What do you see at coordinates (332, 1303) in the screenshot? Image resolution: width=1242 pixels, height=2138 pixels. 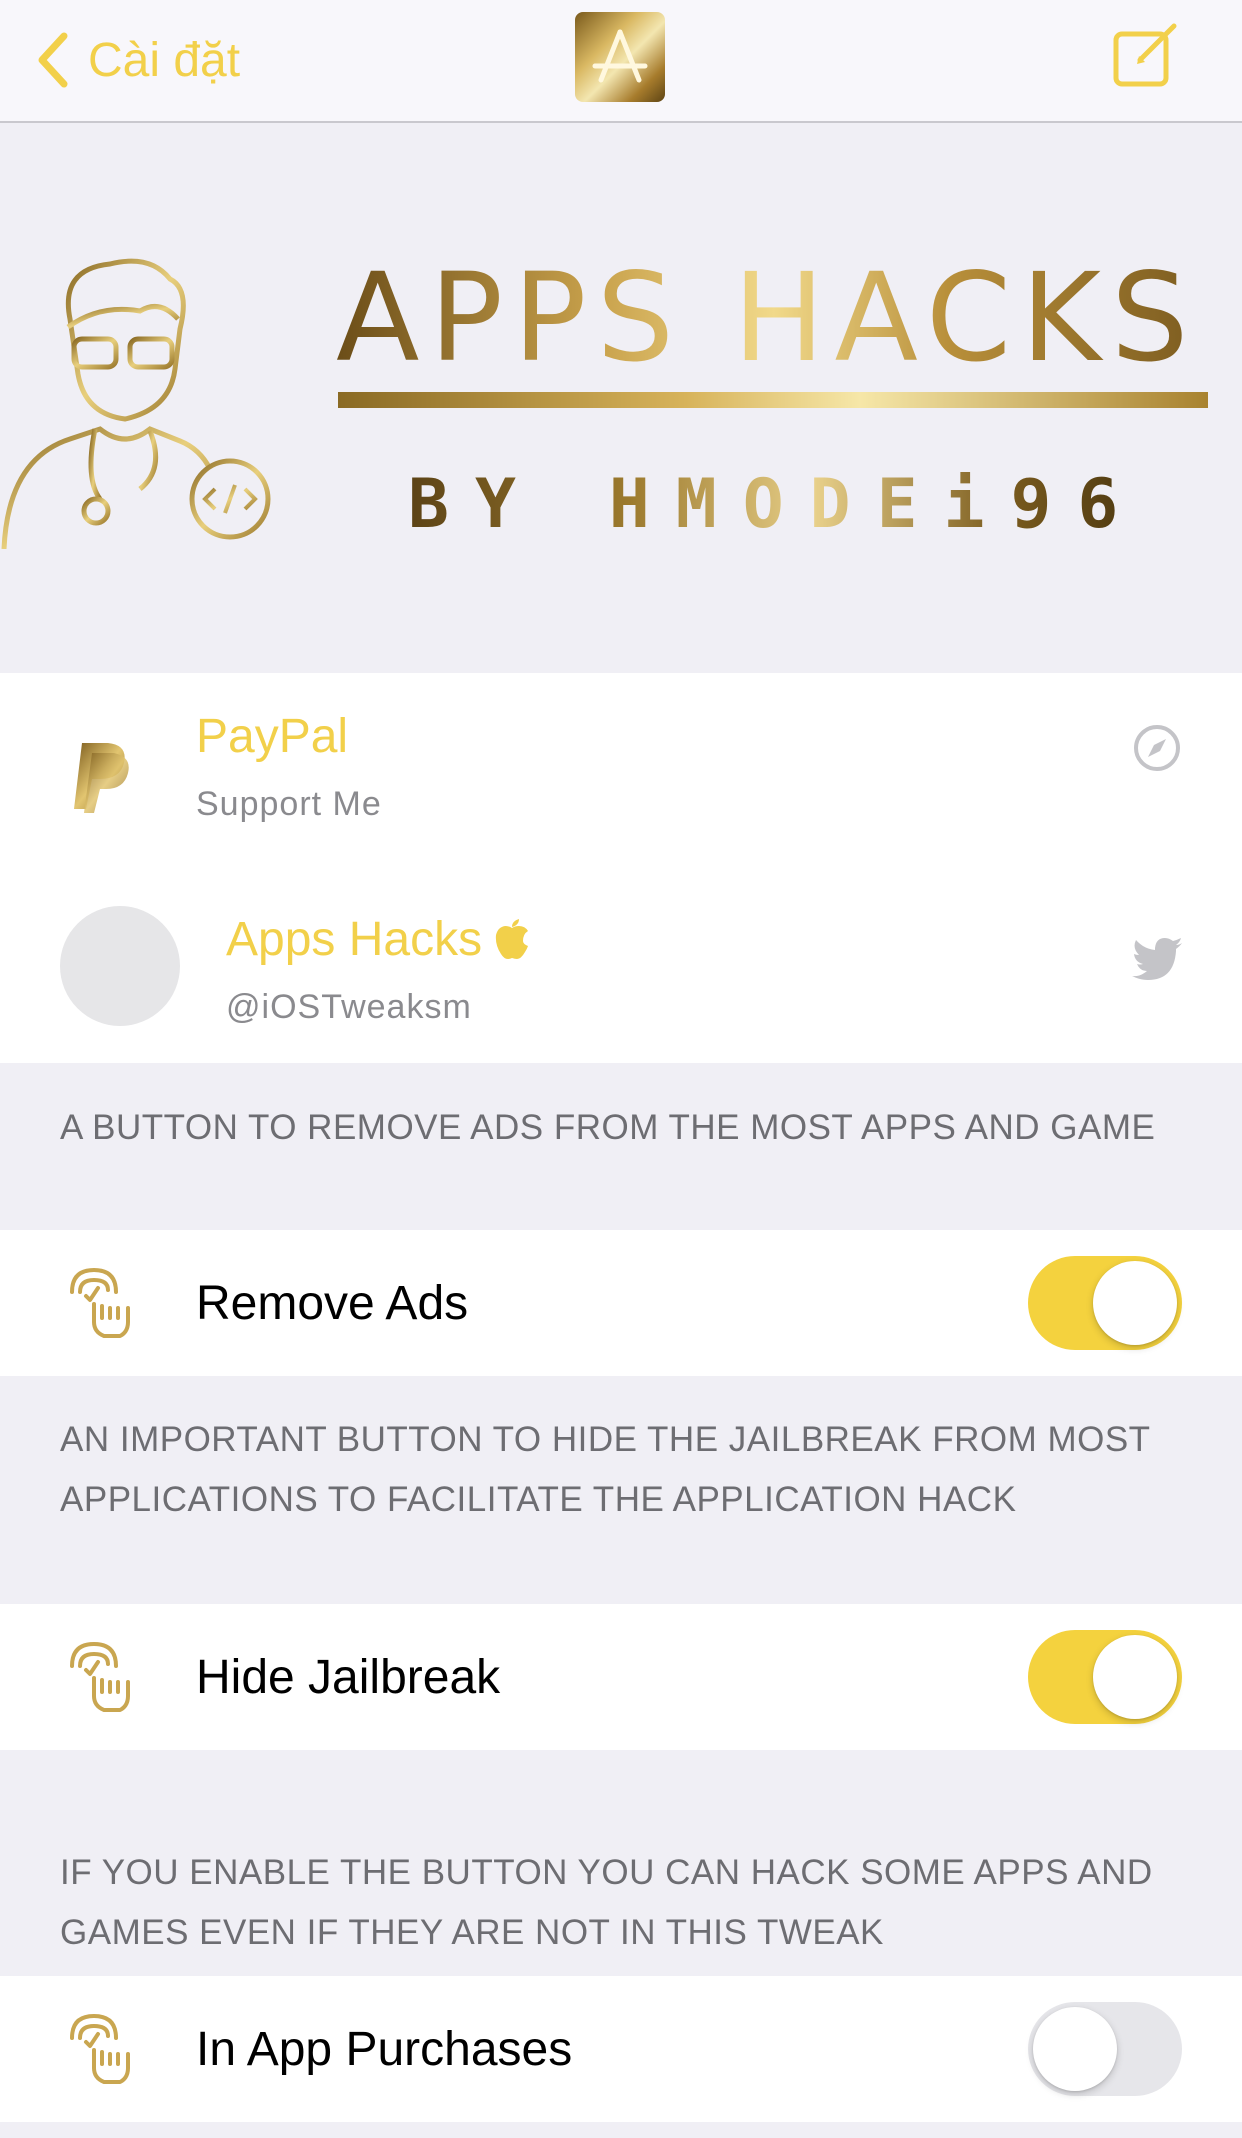 I see `remove-ads-label: Remove Ads` at bounding box center [332, 1303].